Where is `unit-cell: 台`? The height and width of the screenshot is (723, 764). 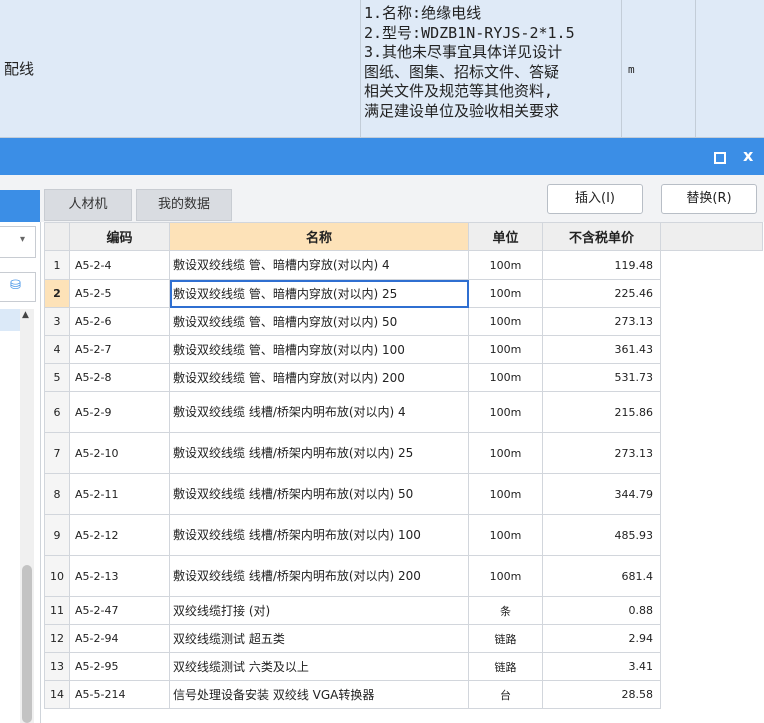
unit-cell: 台 is located at coordinates (505, 694).